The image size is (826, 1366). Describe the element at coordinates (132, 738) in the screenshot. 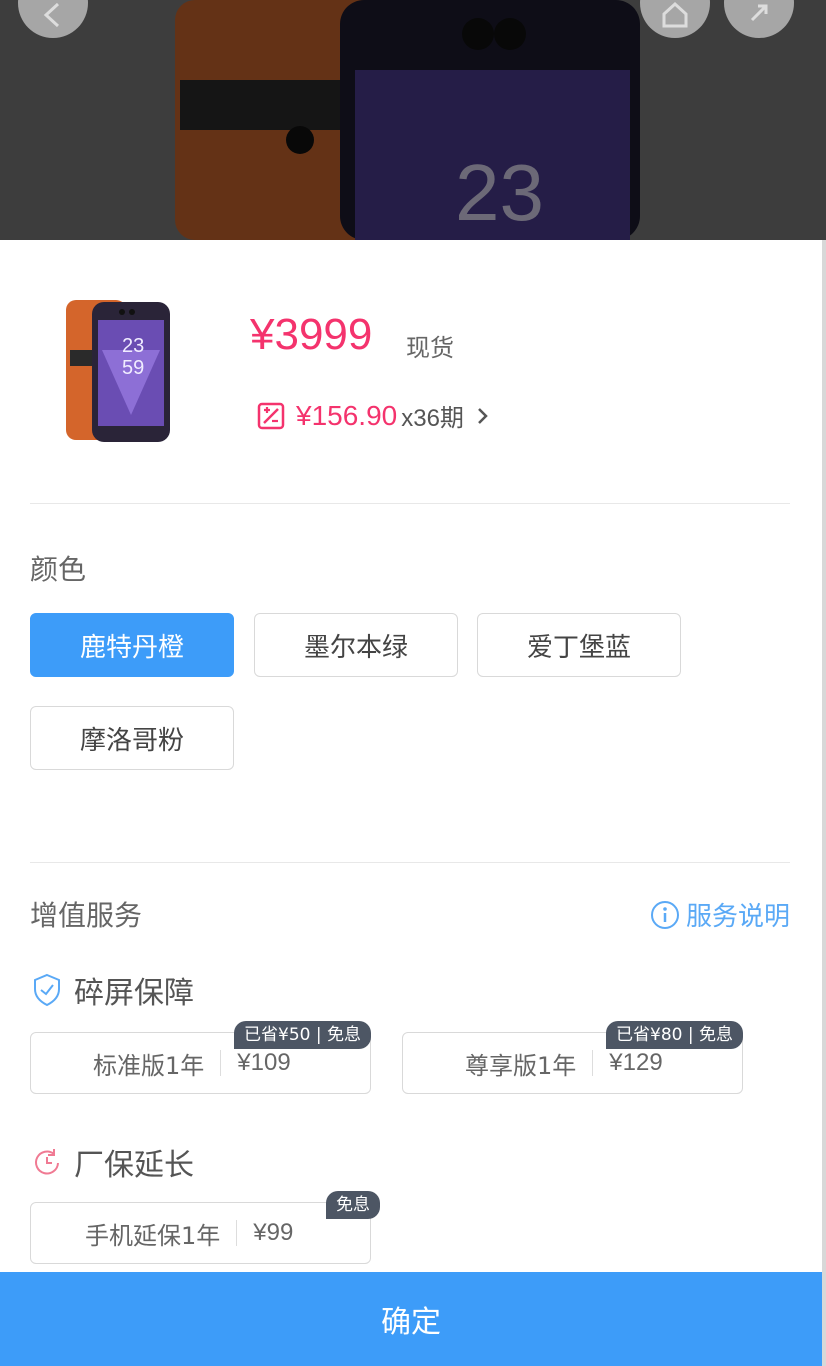

I see `color-option-morocco-pink: 摩洛哥粉` at that location.